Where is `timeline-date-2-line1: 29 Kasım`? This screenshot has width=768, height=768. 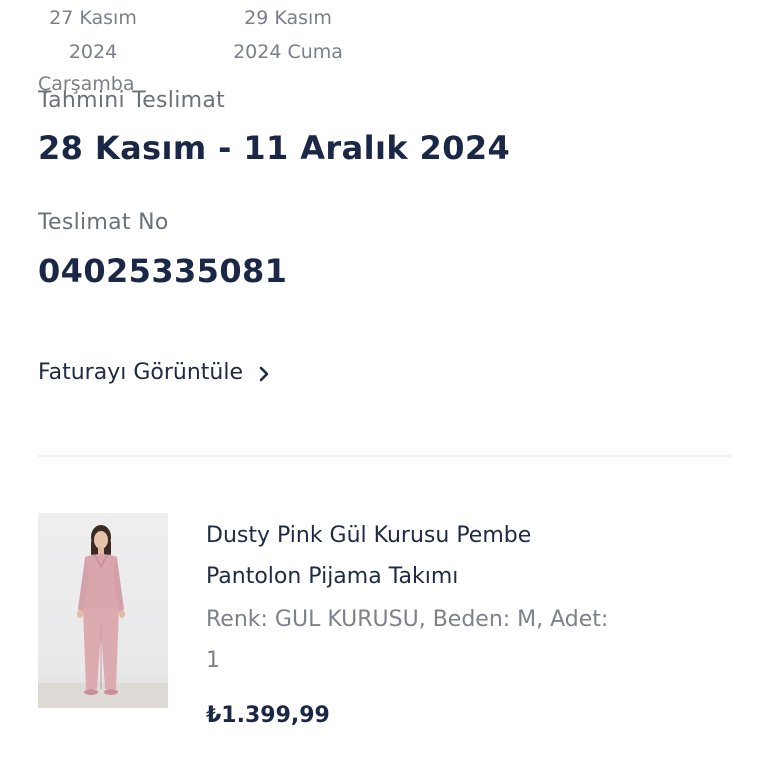
timeline-date-2-line1: 29 Kasım is located at coordinates (288, 18).